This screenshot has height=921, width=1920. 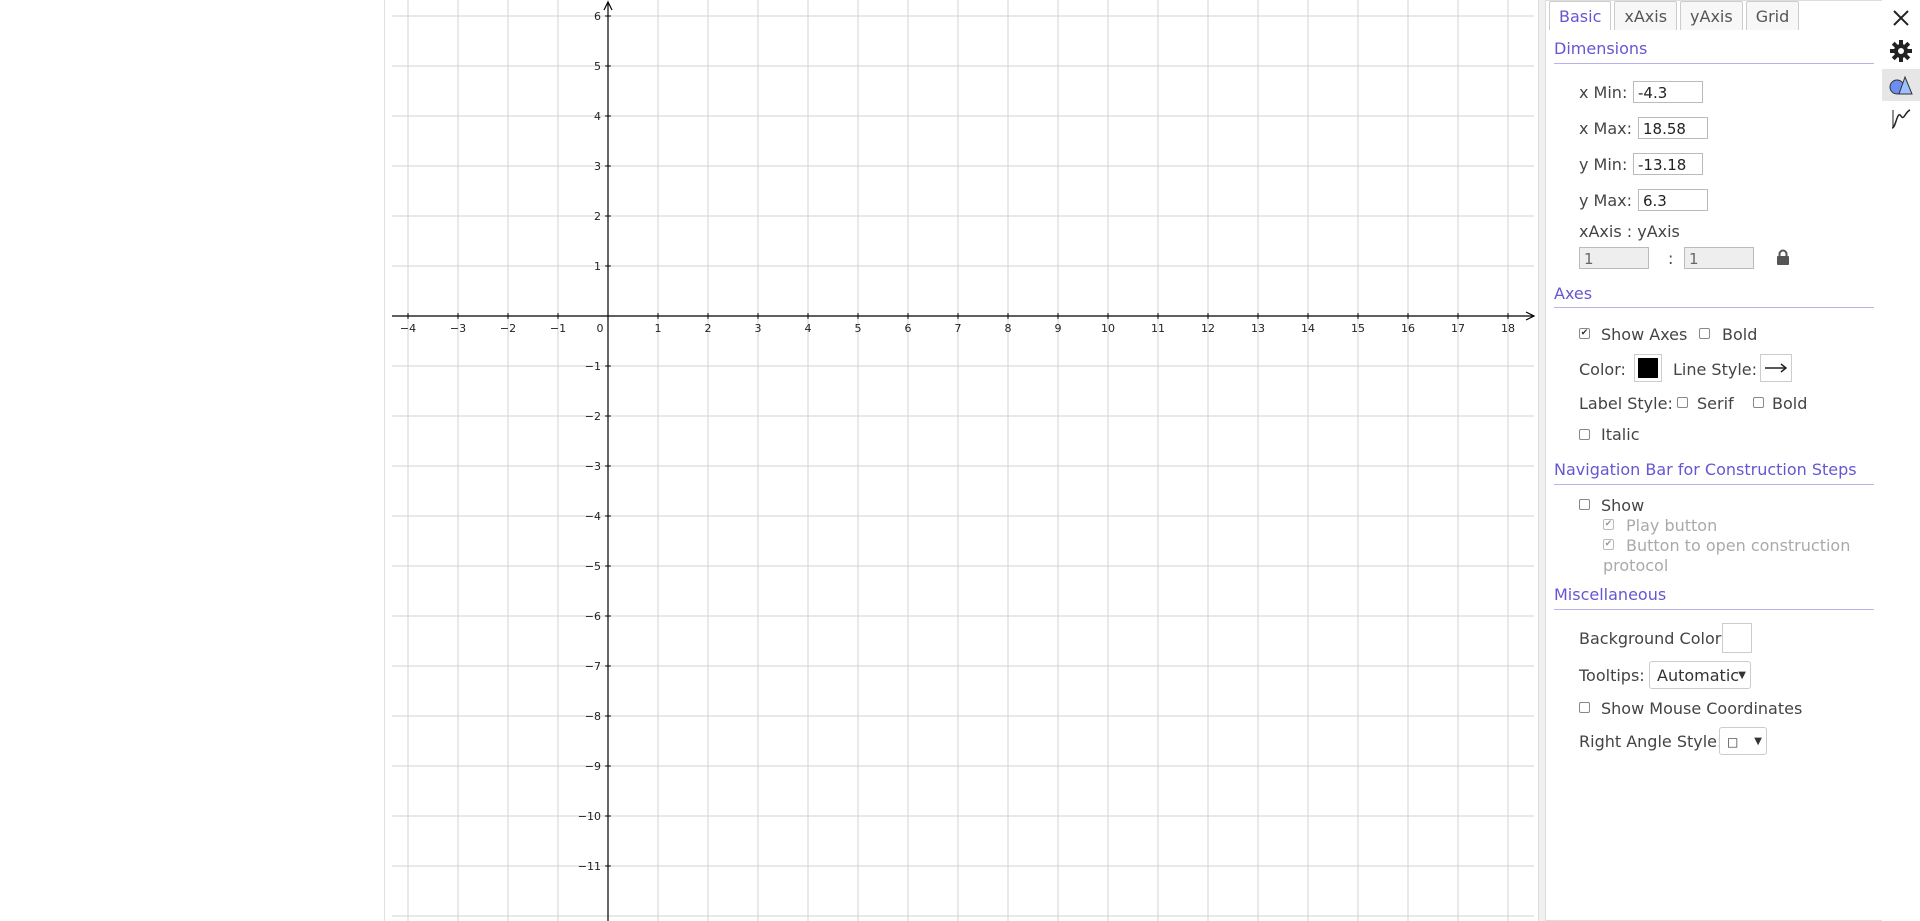 I want to click on x-tick-label: −1, so click(x=558, y=328).